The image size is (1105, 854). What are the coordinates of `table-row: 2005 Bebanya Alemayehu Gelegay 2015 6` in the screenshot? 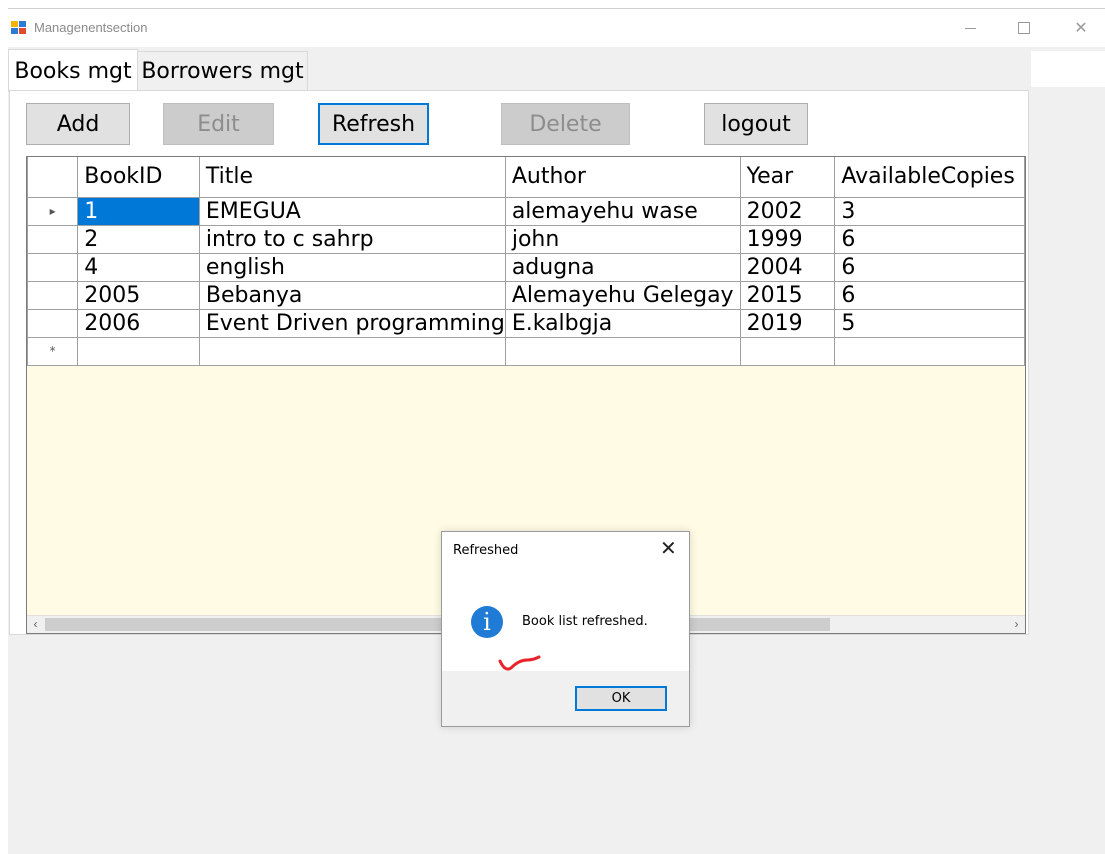 It's located at (526, 295).